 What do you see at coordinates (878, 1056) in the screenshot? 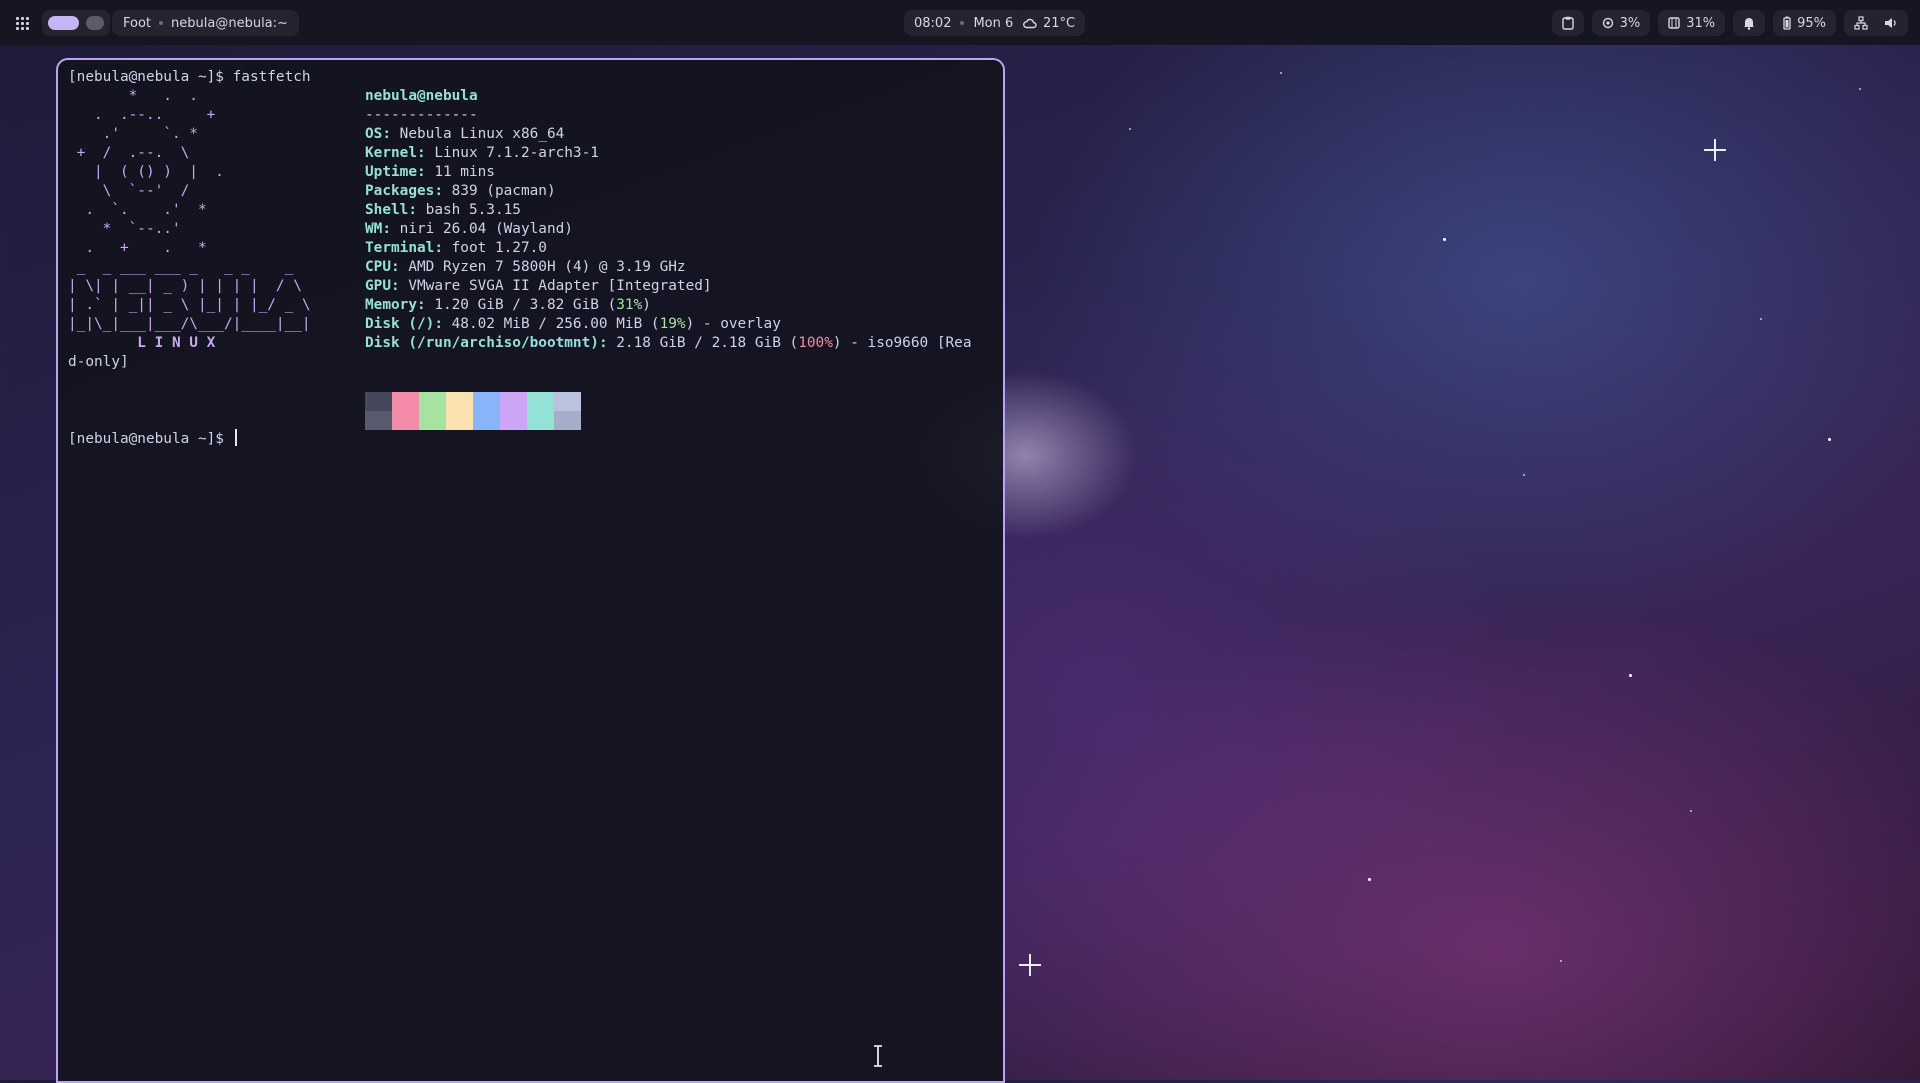
I see `text-cursor-icon` at bounding box center [878, 1056].